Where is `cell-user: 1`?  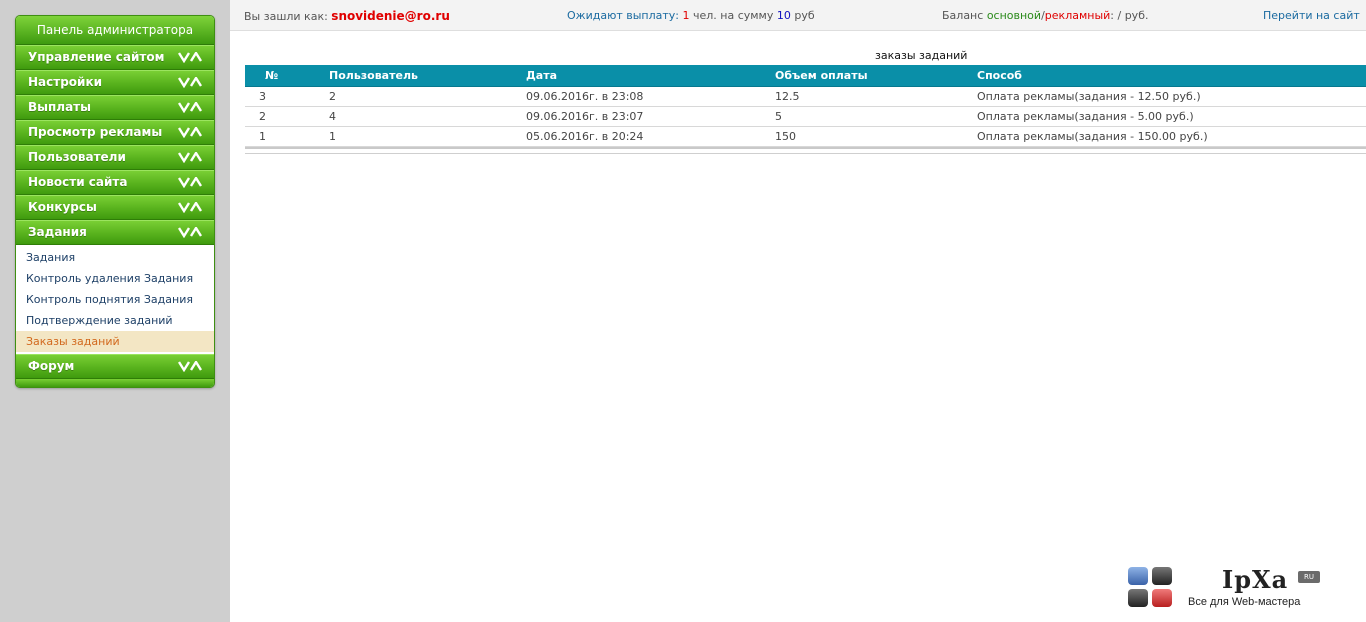 cell-user: 1 is located at coordinates (413, 136).